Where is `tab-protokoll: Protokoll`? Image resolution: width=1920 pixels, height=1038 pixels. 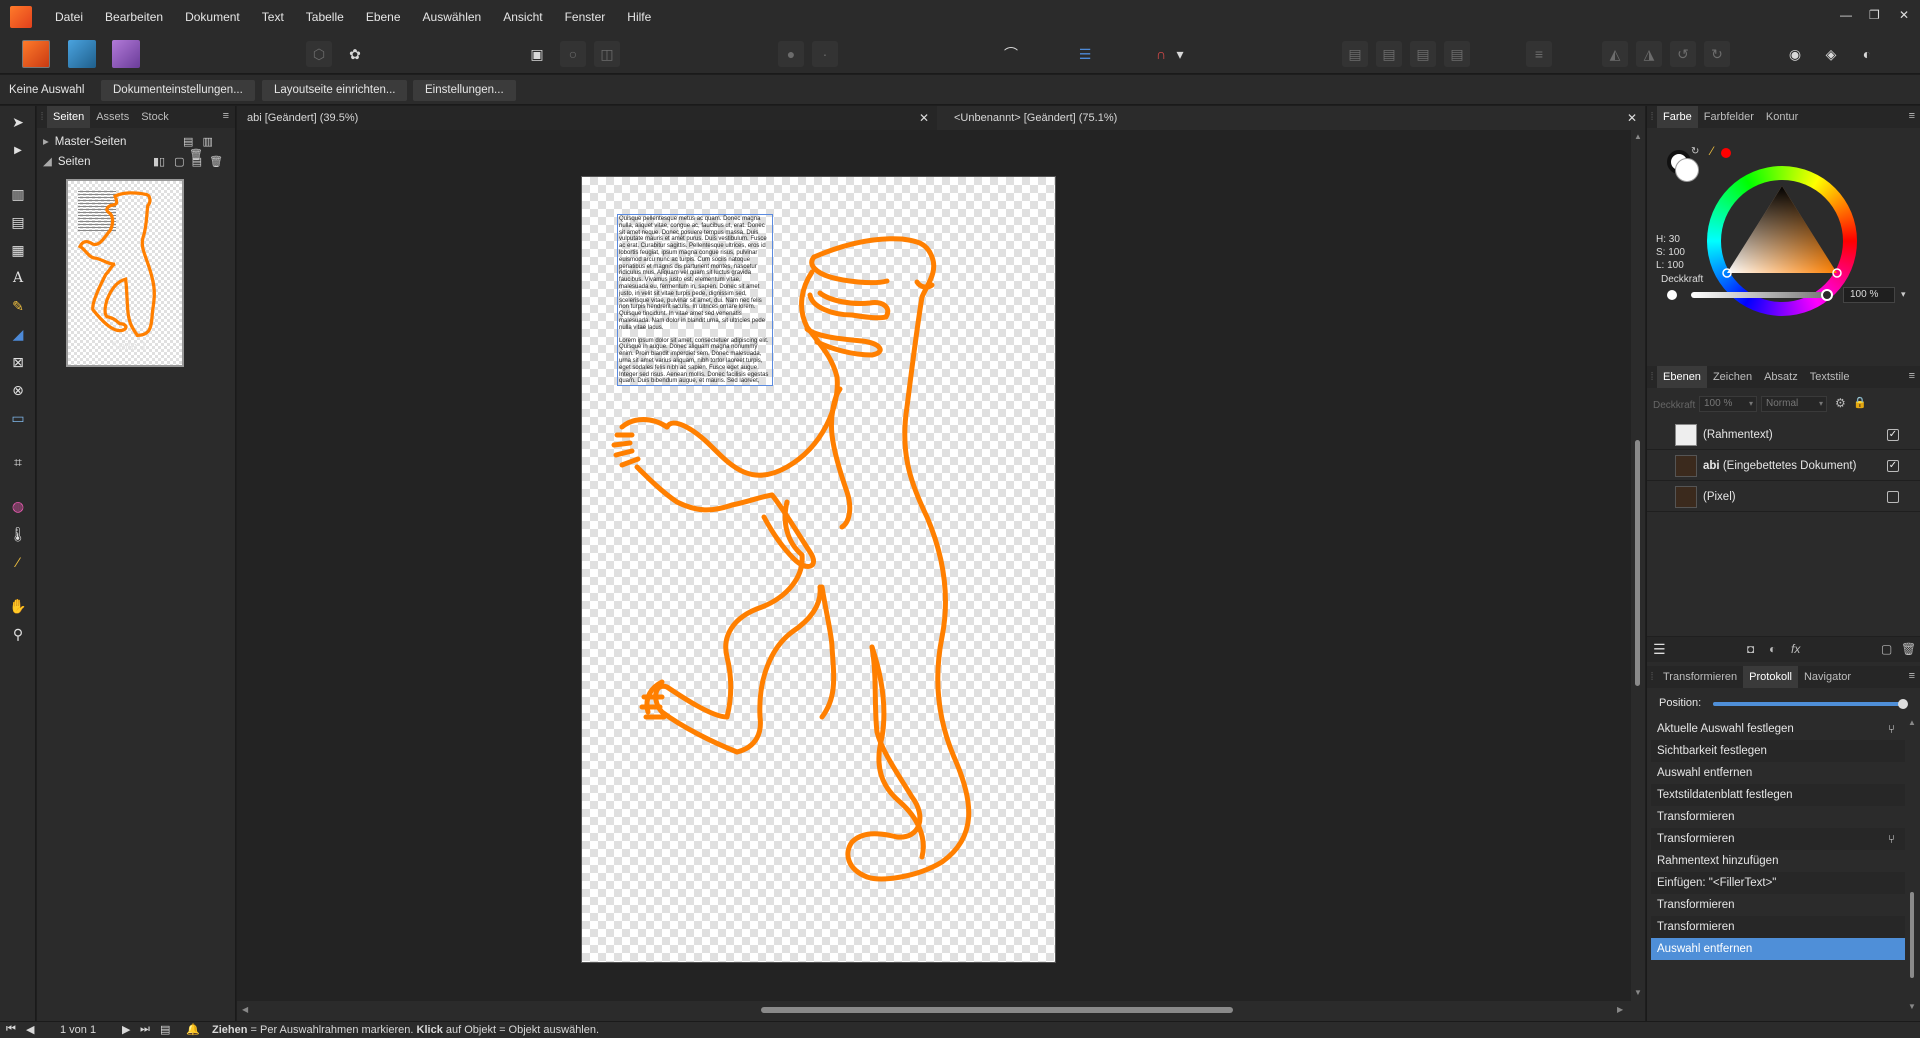 tab-protokoll: Protokoll is located at coordinates (1770, 677).